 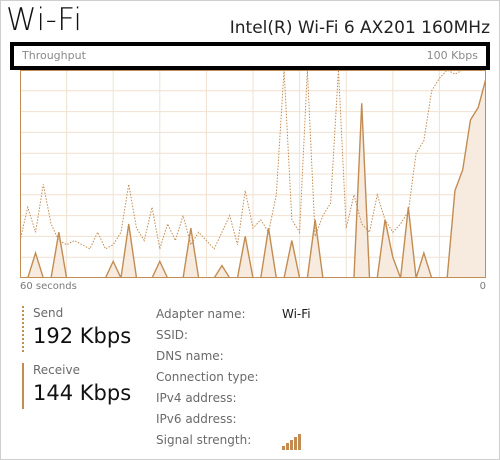 I want to click on send-stat: Send 192 Kbps, so click(x=76, y=329).